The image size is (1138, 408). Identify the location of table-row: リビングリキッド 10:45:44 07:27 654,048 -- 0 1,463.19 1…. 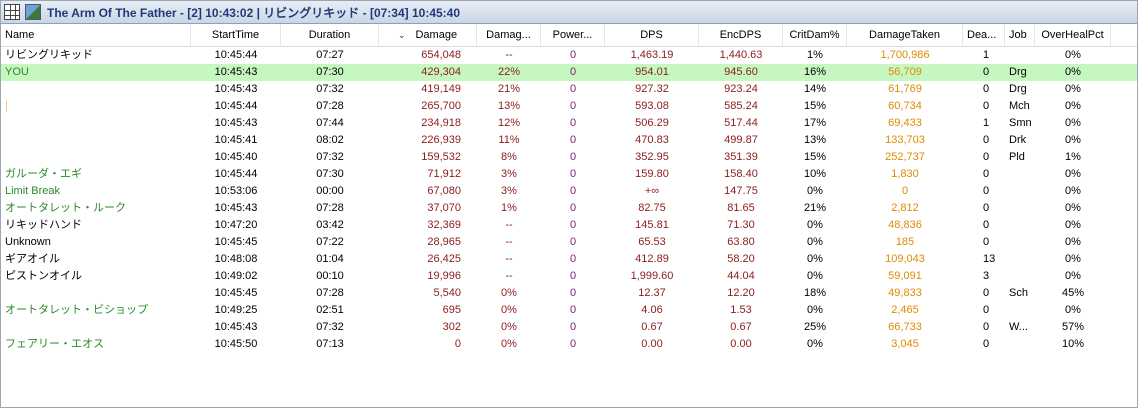
(569, 55).